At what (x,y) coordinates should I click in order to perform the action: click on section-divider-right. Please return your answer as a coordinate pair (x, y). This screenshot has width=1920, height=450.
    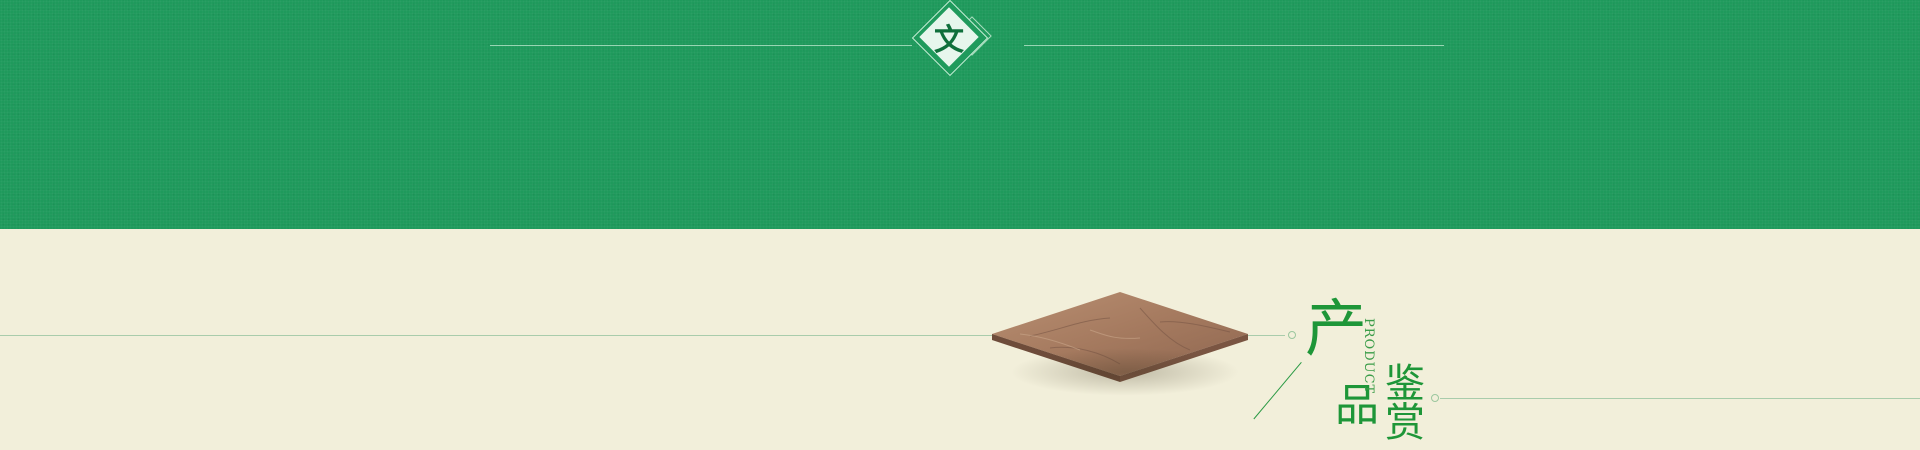
    Looking at the image, I should click on (1680, 398).